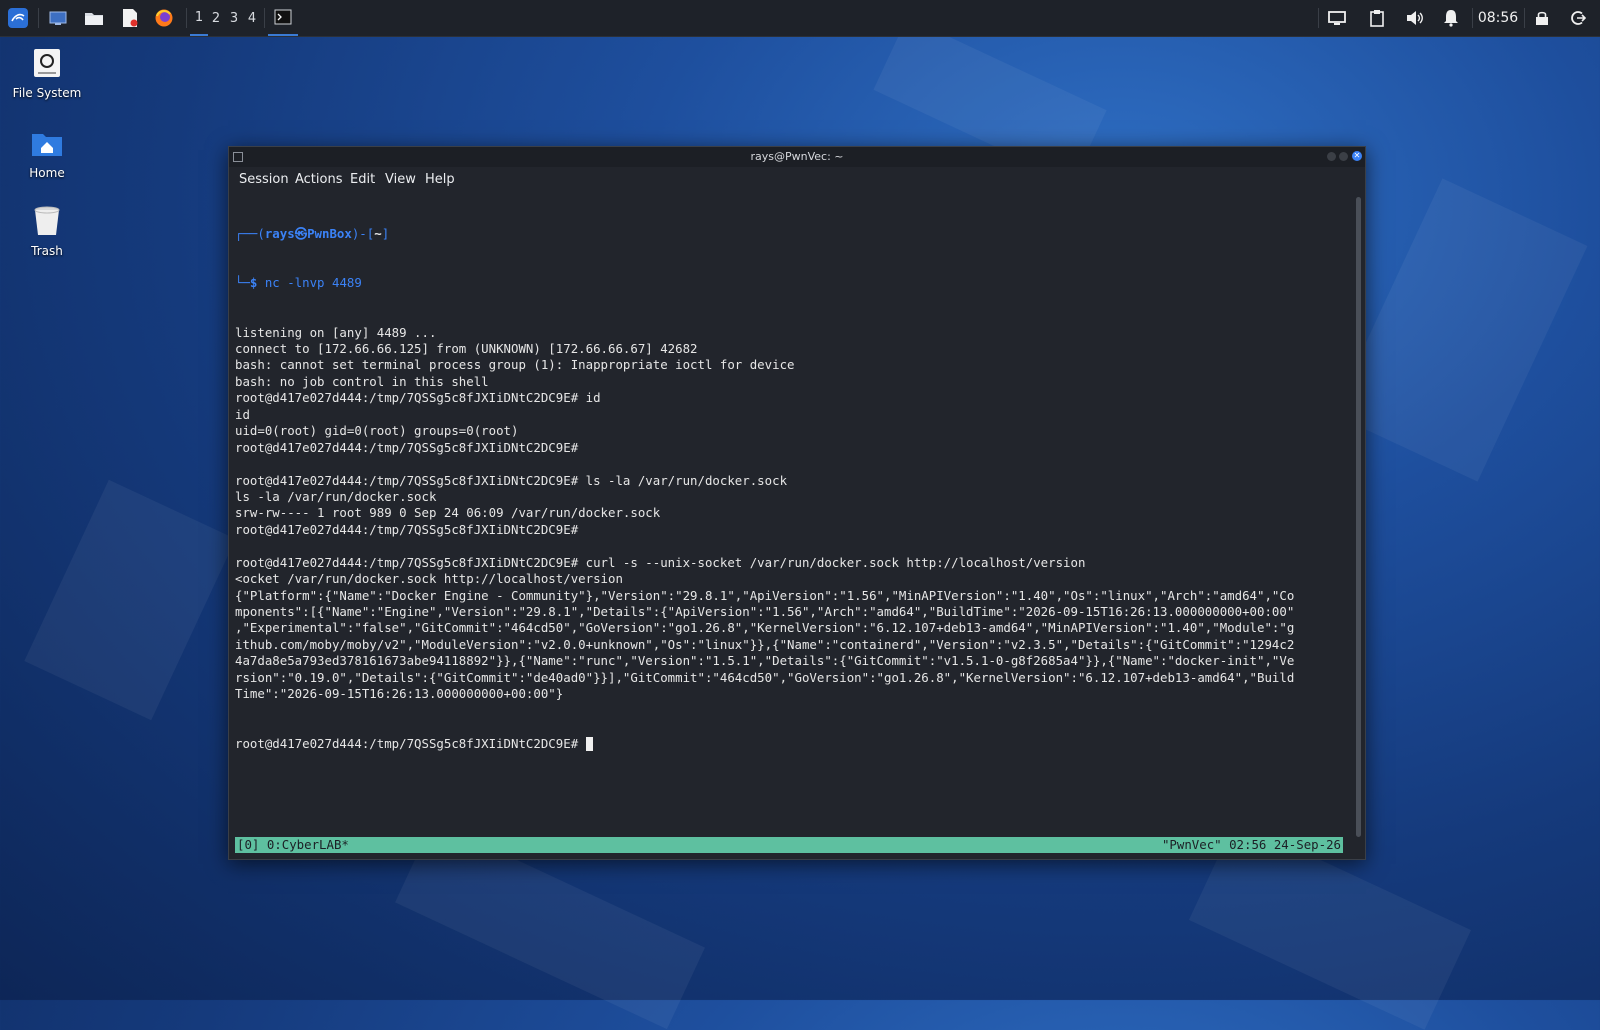 This screenshot has height=1030, width=1600. I want to click on window-titlebar: rays@PwnVec: ~ ✕, so click(797, 157).